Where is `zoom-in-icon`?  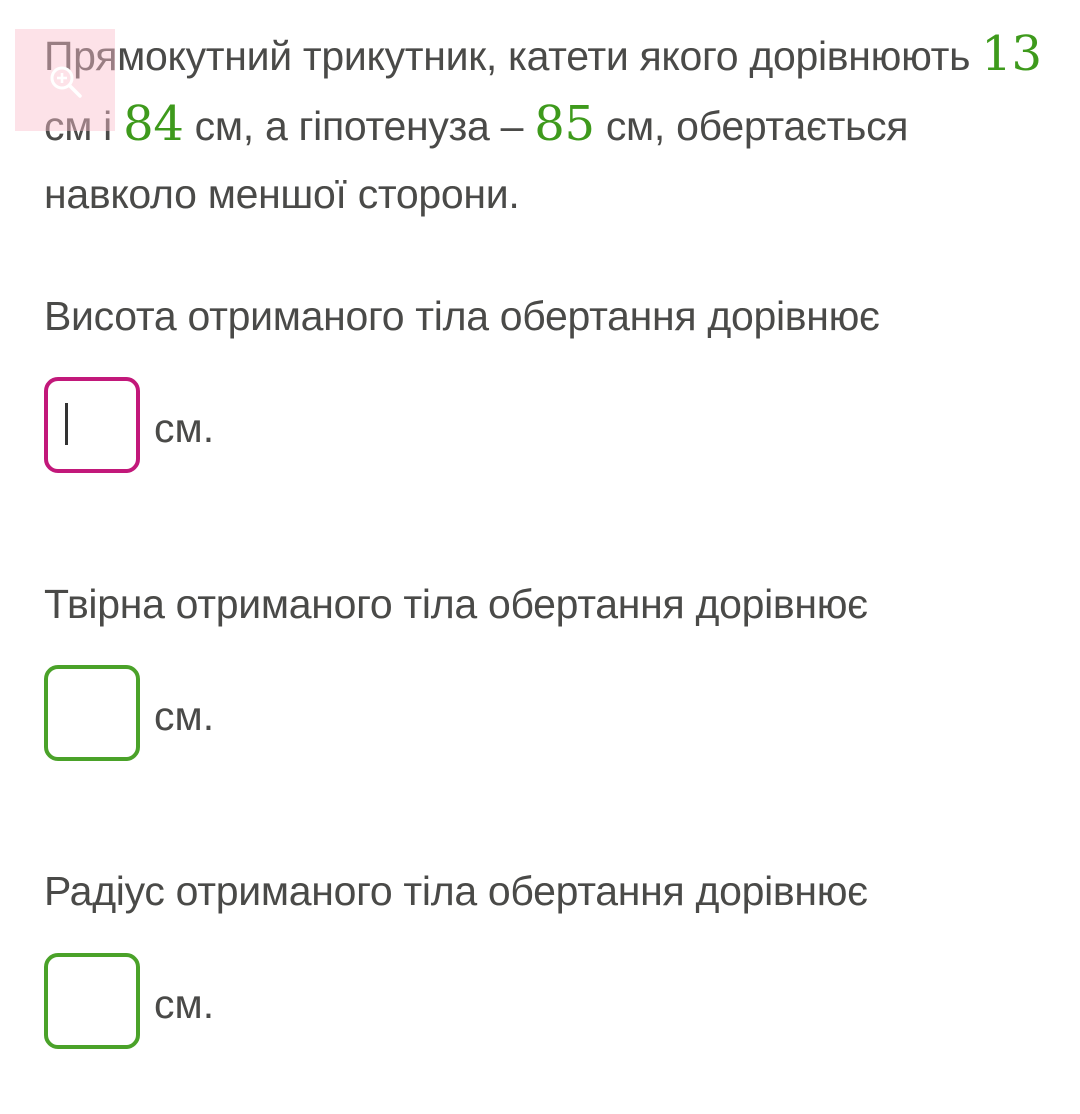
zoom-in-icon is located at coordinates (66, 82).